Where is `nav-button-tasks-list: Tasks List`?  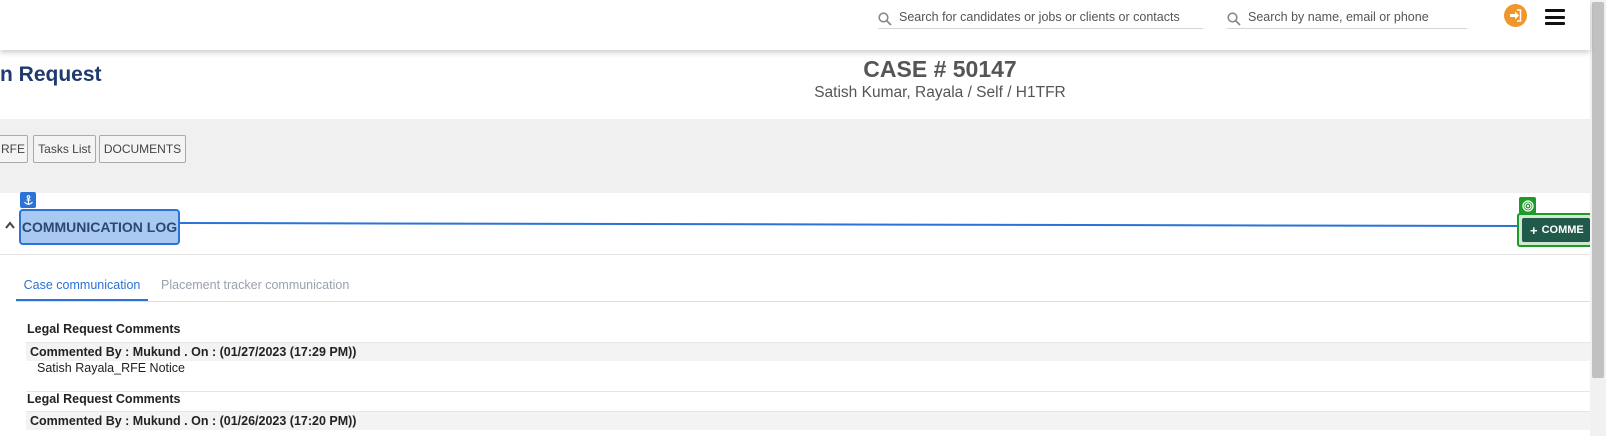 nav-button-tasks-list: Tasks List is located at coordinates (64, 149).